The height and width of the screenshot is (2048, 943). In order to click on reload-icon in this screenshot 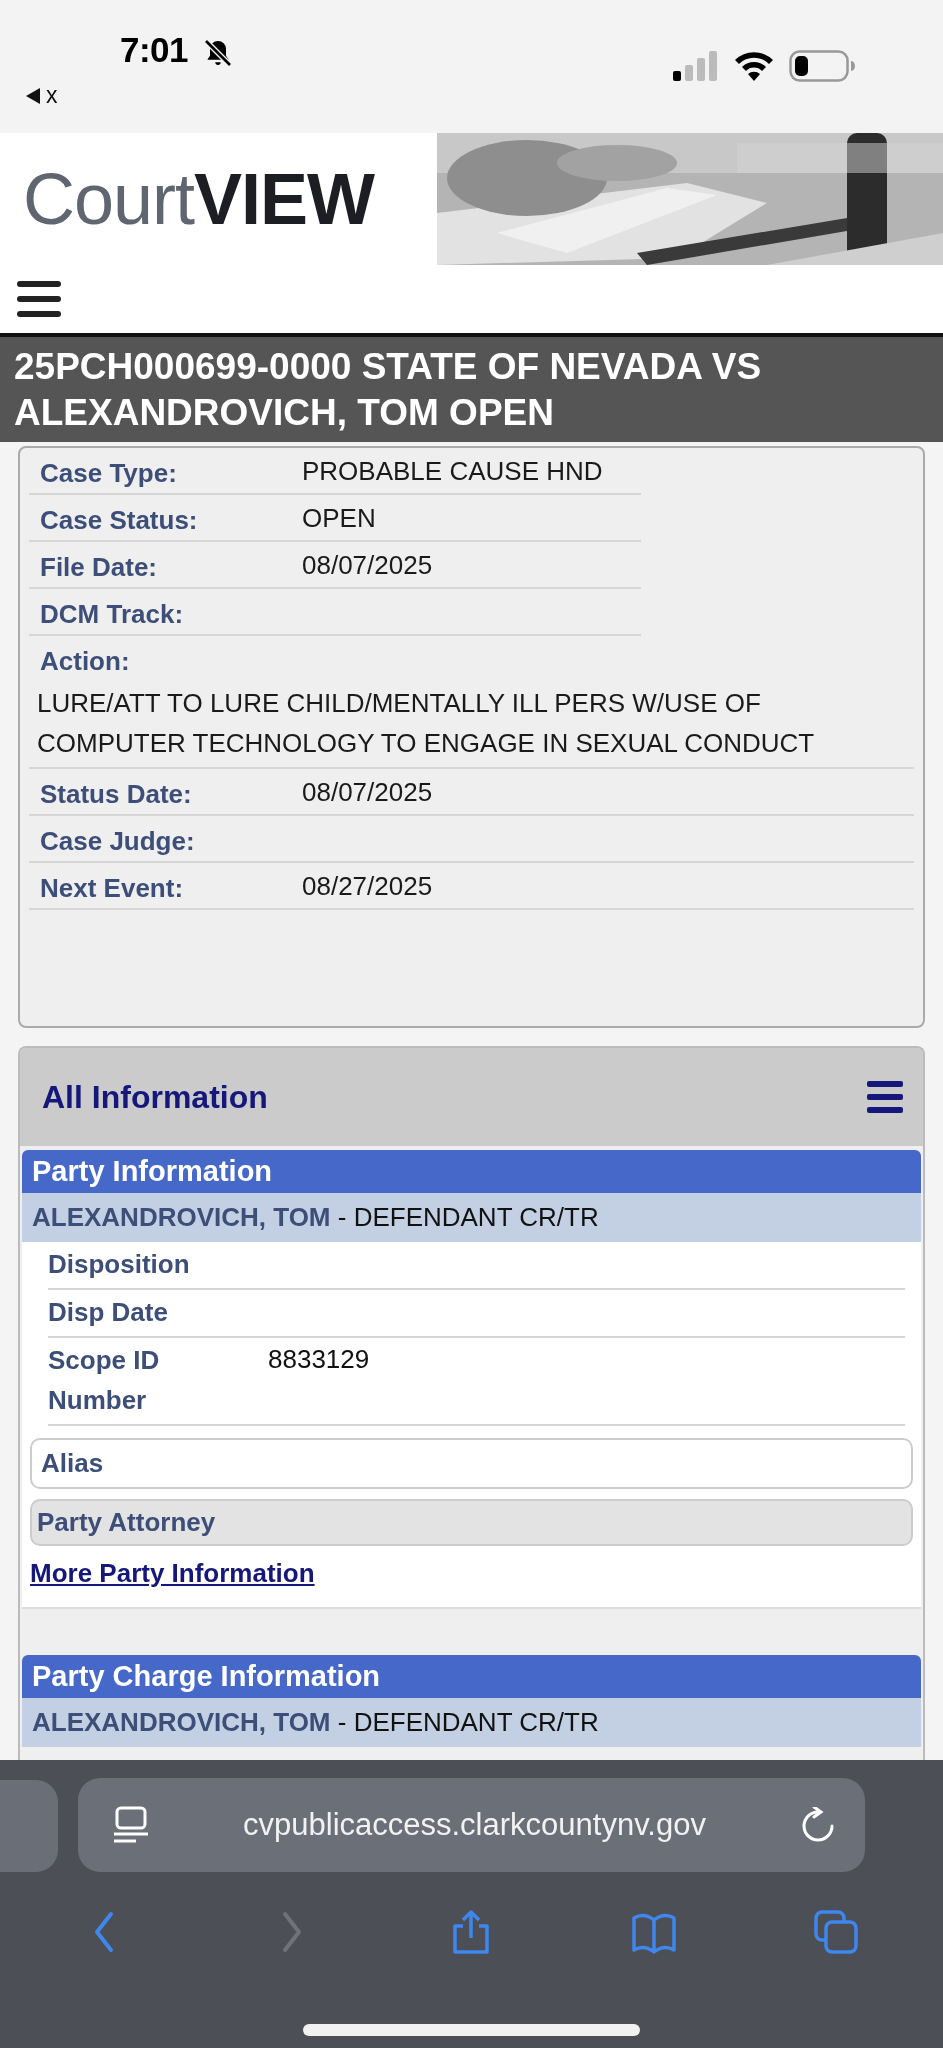, I will do `click(818, 1825)`.